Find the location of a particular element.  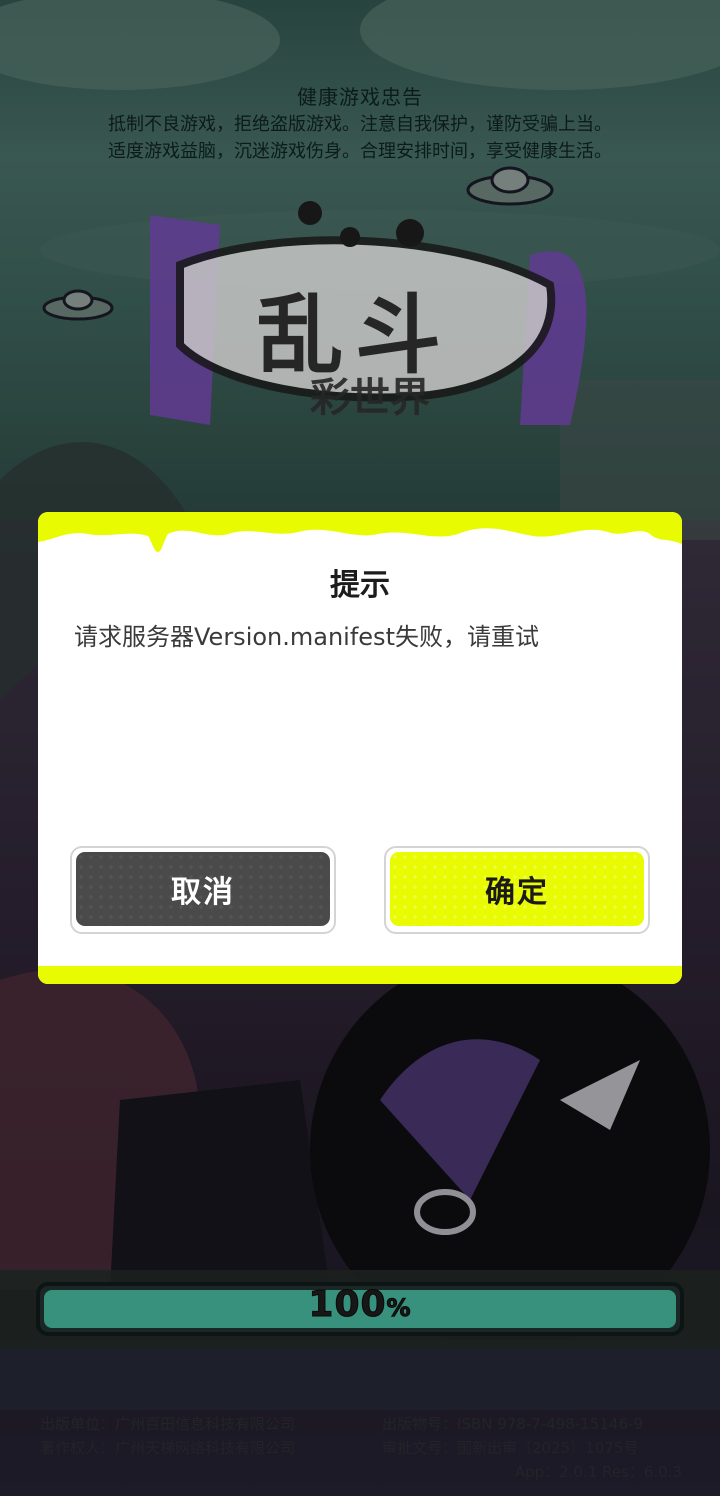

dialog-message: 请求服务器Version.manifest失败，请重试 is located at coordinates (306, 637).